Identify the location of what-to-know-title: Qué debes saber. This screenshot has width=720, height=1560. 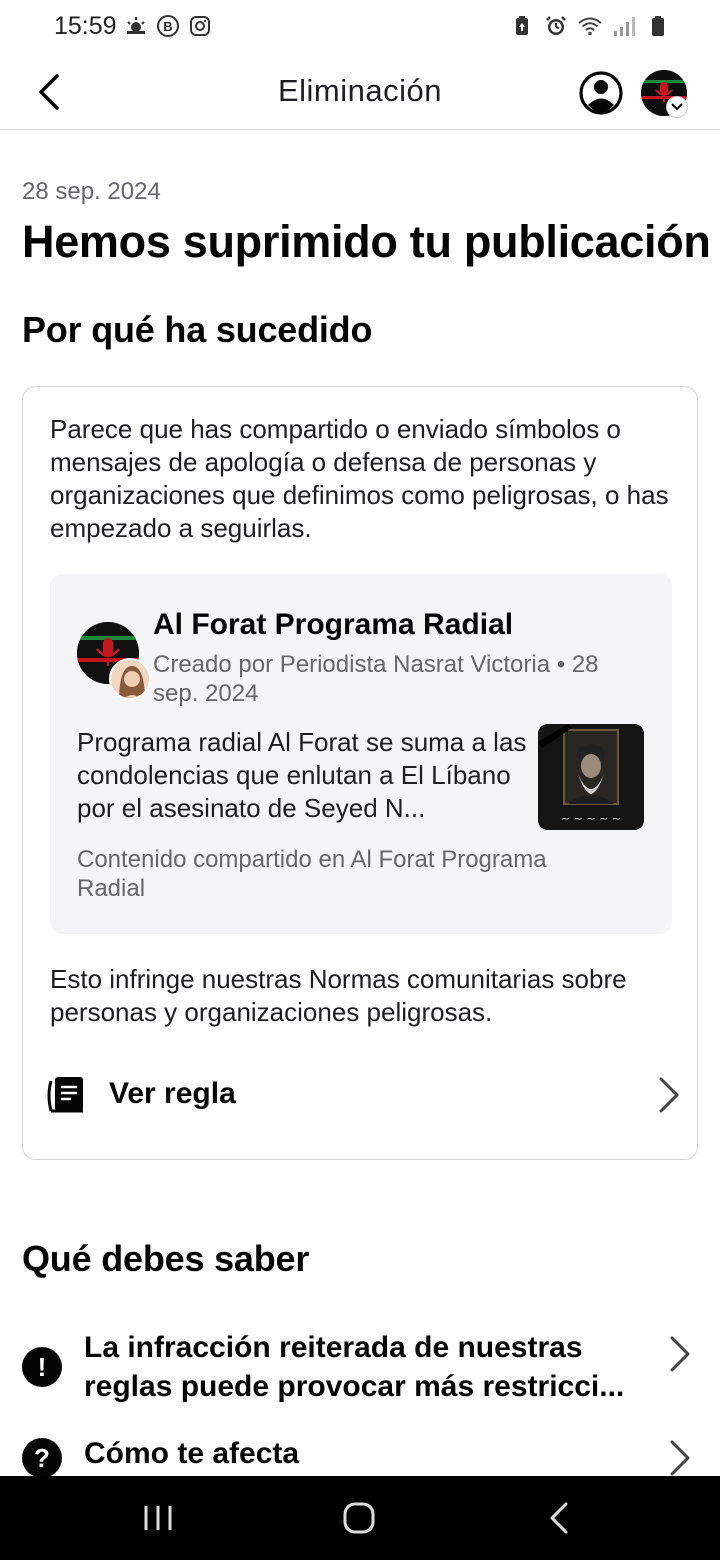
(166, 1258).